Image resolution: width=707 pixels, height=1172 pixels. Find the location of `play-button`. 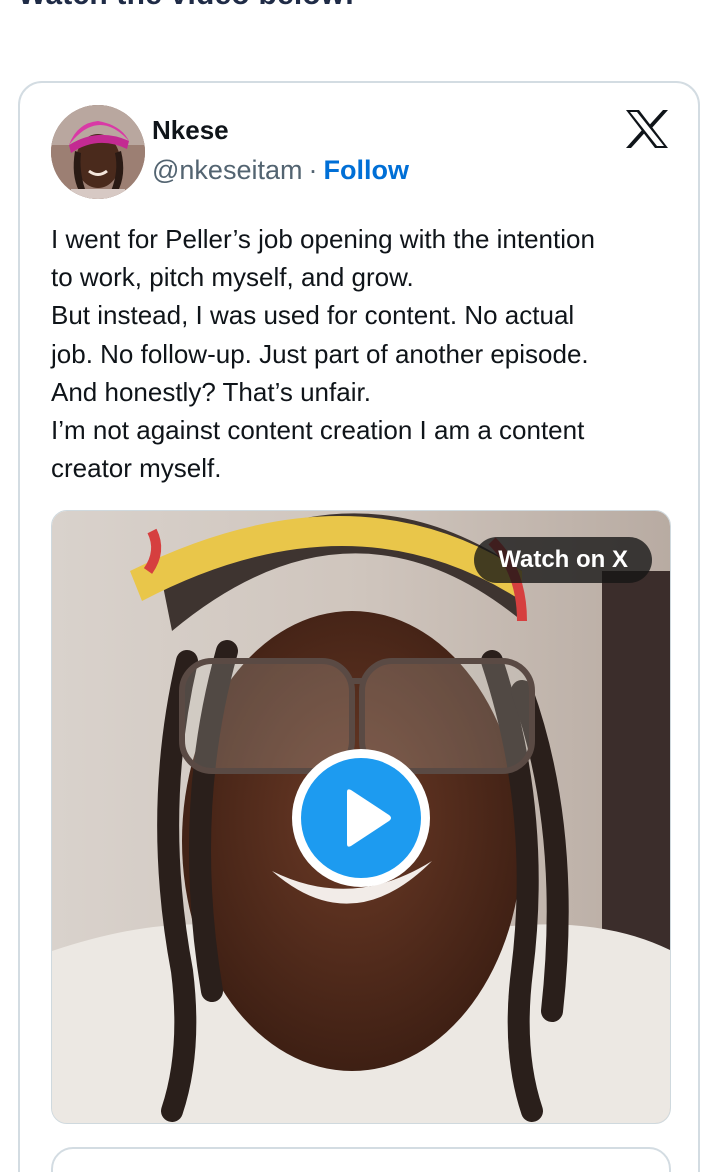

play-button is located at coordinates (361, 818).